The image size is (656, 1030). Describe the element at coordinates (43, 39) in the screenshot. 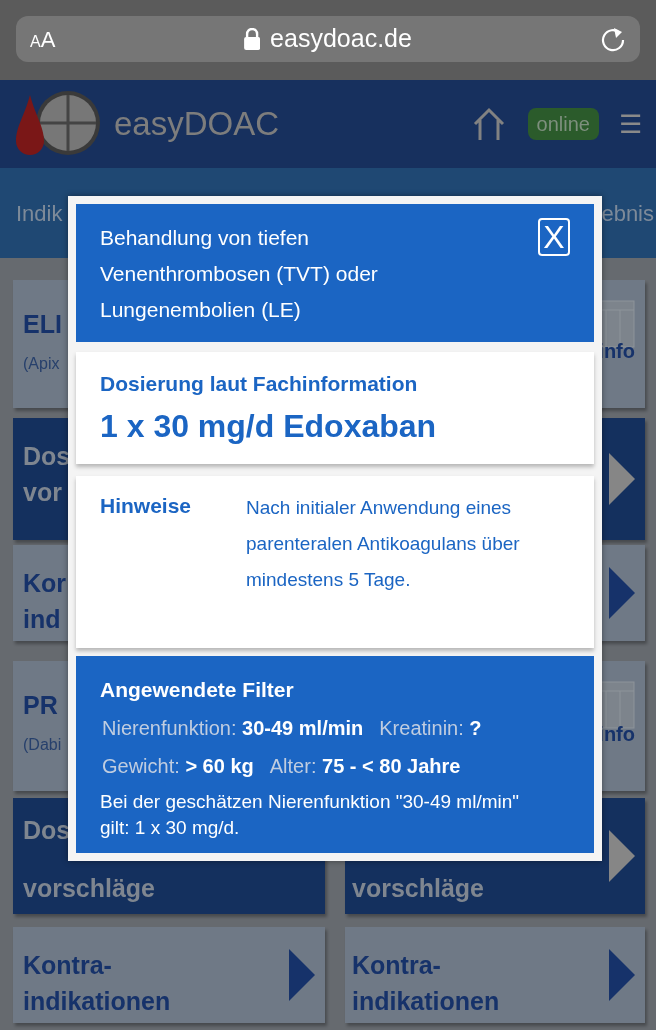

I see `text-size-button: AA` at that location.